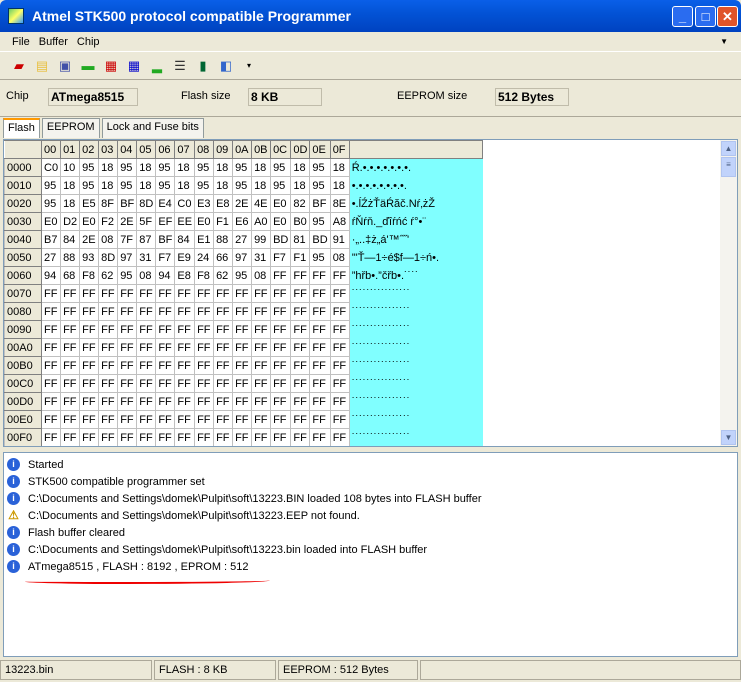  What do you see at coordinates (203, 66) in the screenshot?
I see `lock-chip-icon: ▮` at bounding box center [203, 66].